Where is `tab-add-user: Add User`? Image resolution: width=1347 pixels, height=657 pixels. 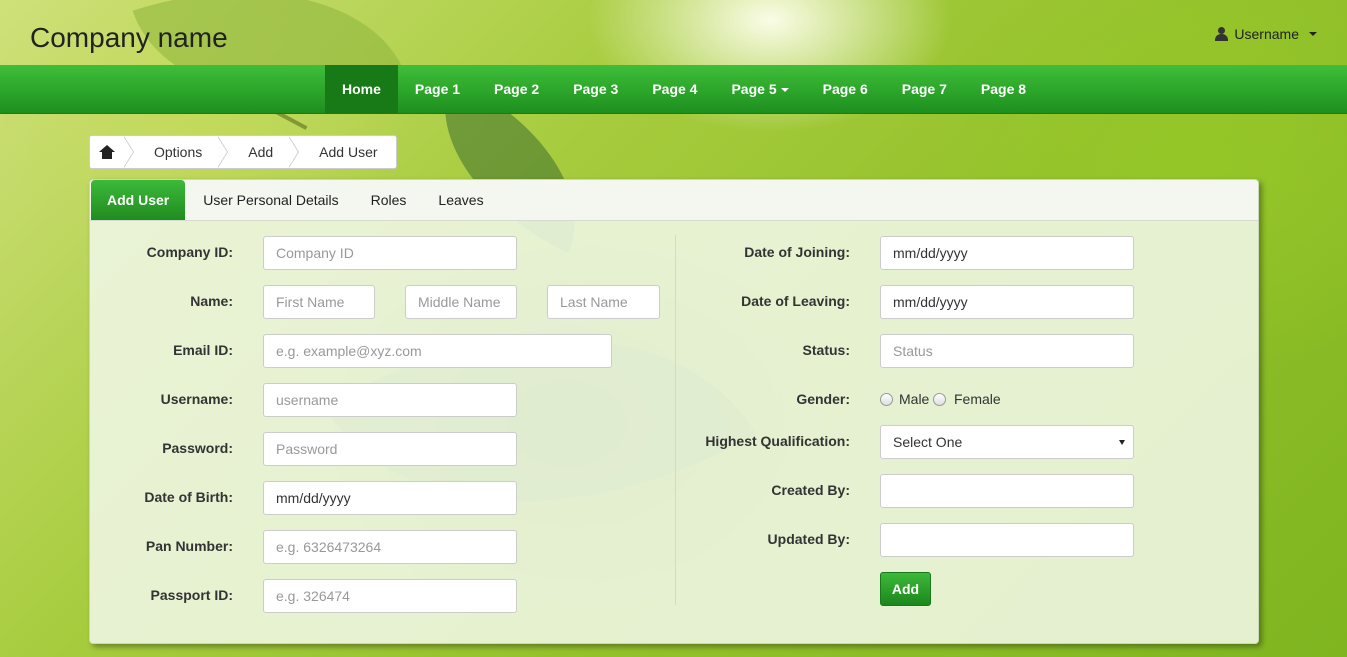 tab-add-user: Add User is located at coordinates (138, 200).